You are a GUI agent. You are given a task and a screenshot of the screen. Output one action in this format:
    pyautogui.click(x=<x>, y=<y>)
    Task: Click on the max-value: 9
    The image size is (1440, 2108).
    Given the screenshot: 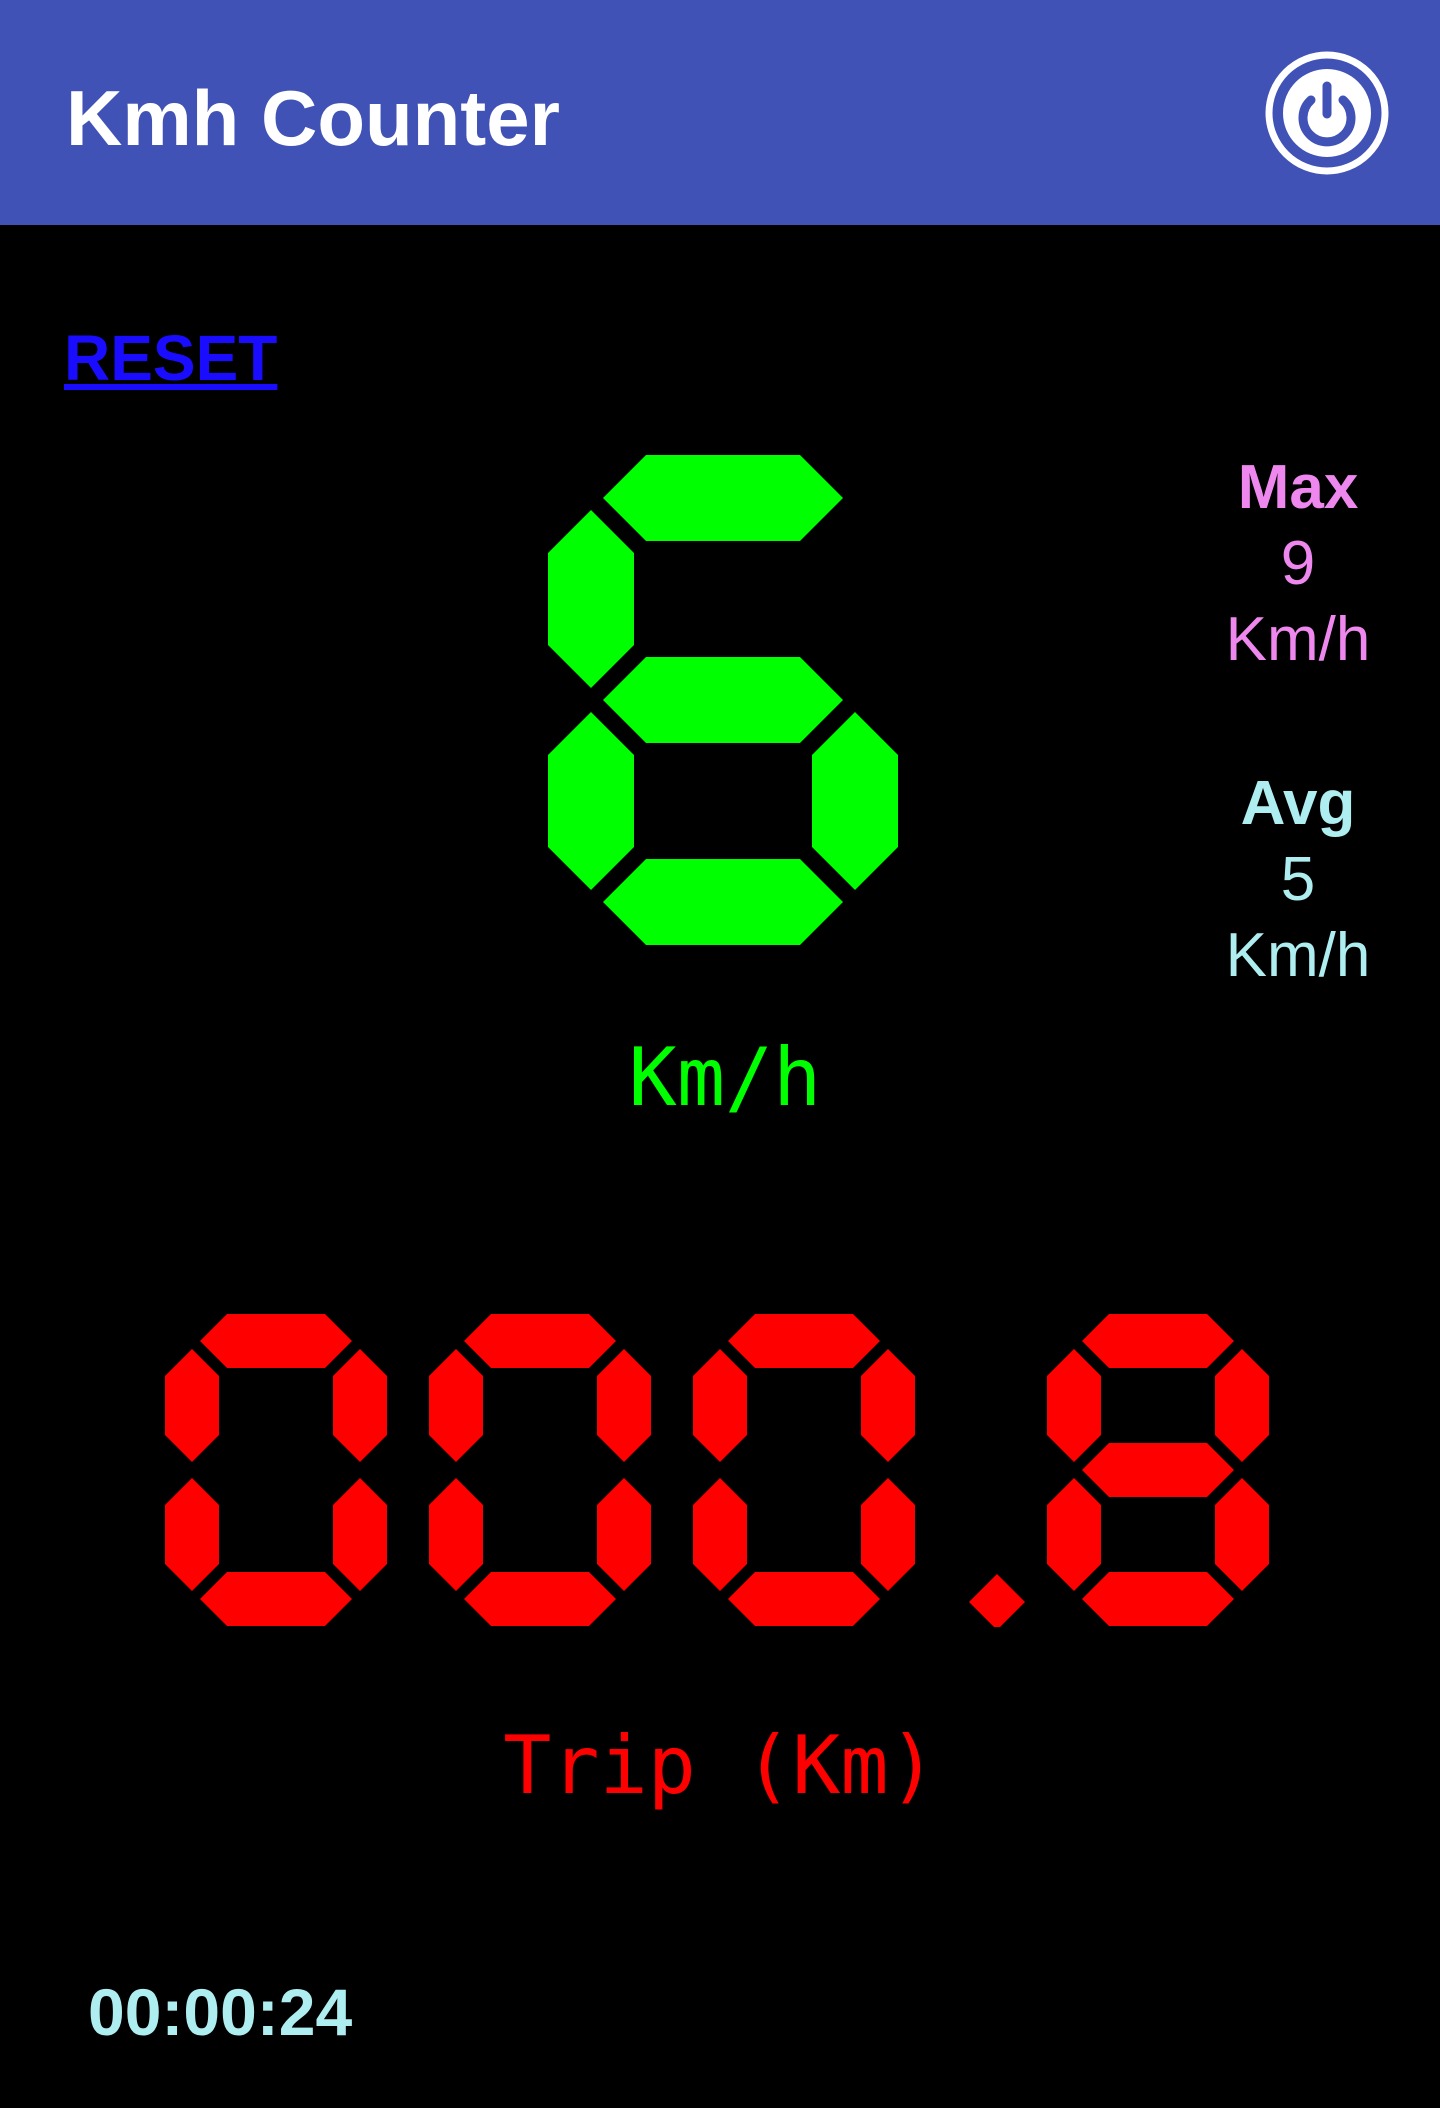 What is the action you would take?
    pyautogui.click(x=1298, y=563)
    